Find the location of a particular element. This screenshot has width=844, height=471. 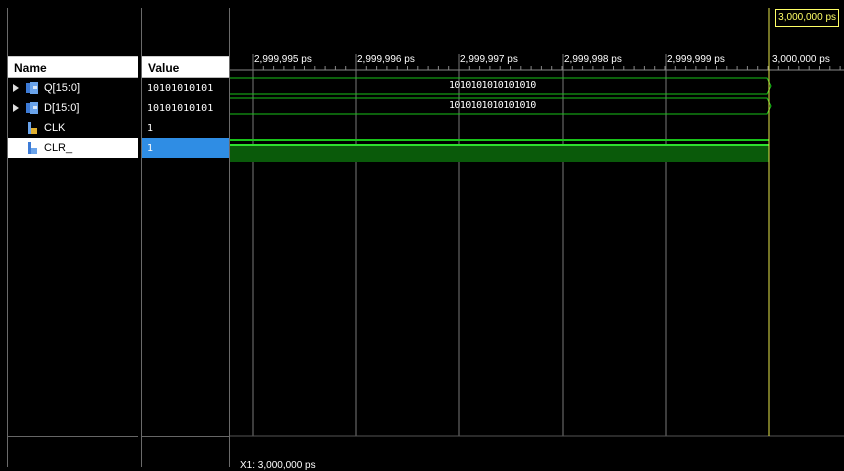

signal-row-q: Q[15:0] is located at coordinates (73, 88).